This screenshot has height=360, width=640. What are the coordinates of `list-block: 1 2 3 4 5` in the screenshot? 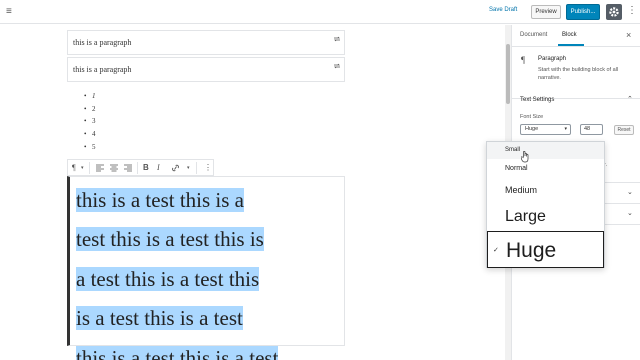 It's located at (90, 123).